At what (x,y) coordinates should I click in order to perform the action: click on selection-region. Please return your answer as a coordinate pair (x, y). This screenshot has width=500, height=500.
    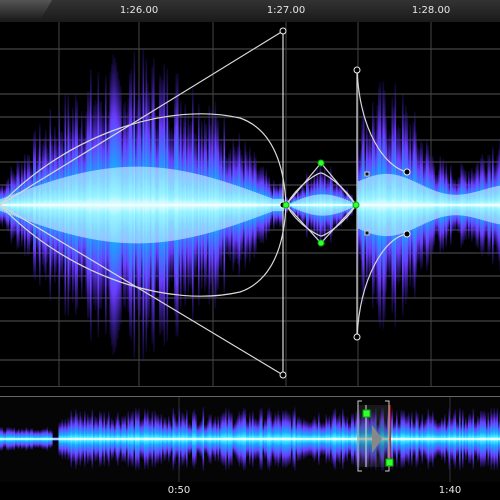
    Looking at the image, I should click on (375, 436).